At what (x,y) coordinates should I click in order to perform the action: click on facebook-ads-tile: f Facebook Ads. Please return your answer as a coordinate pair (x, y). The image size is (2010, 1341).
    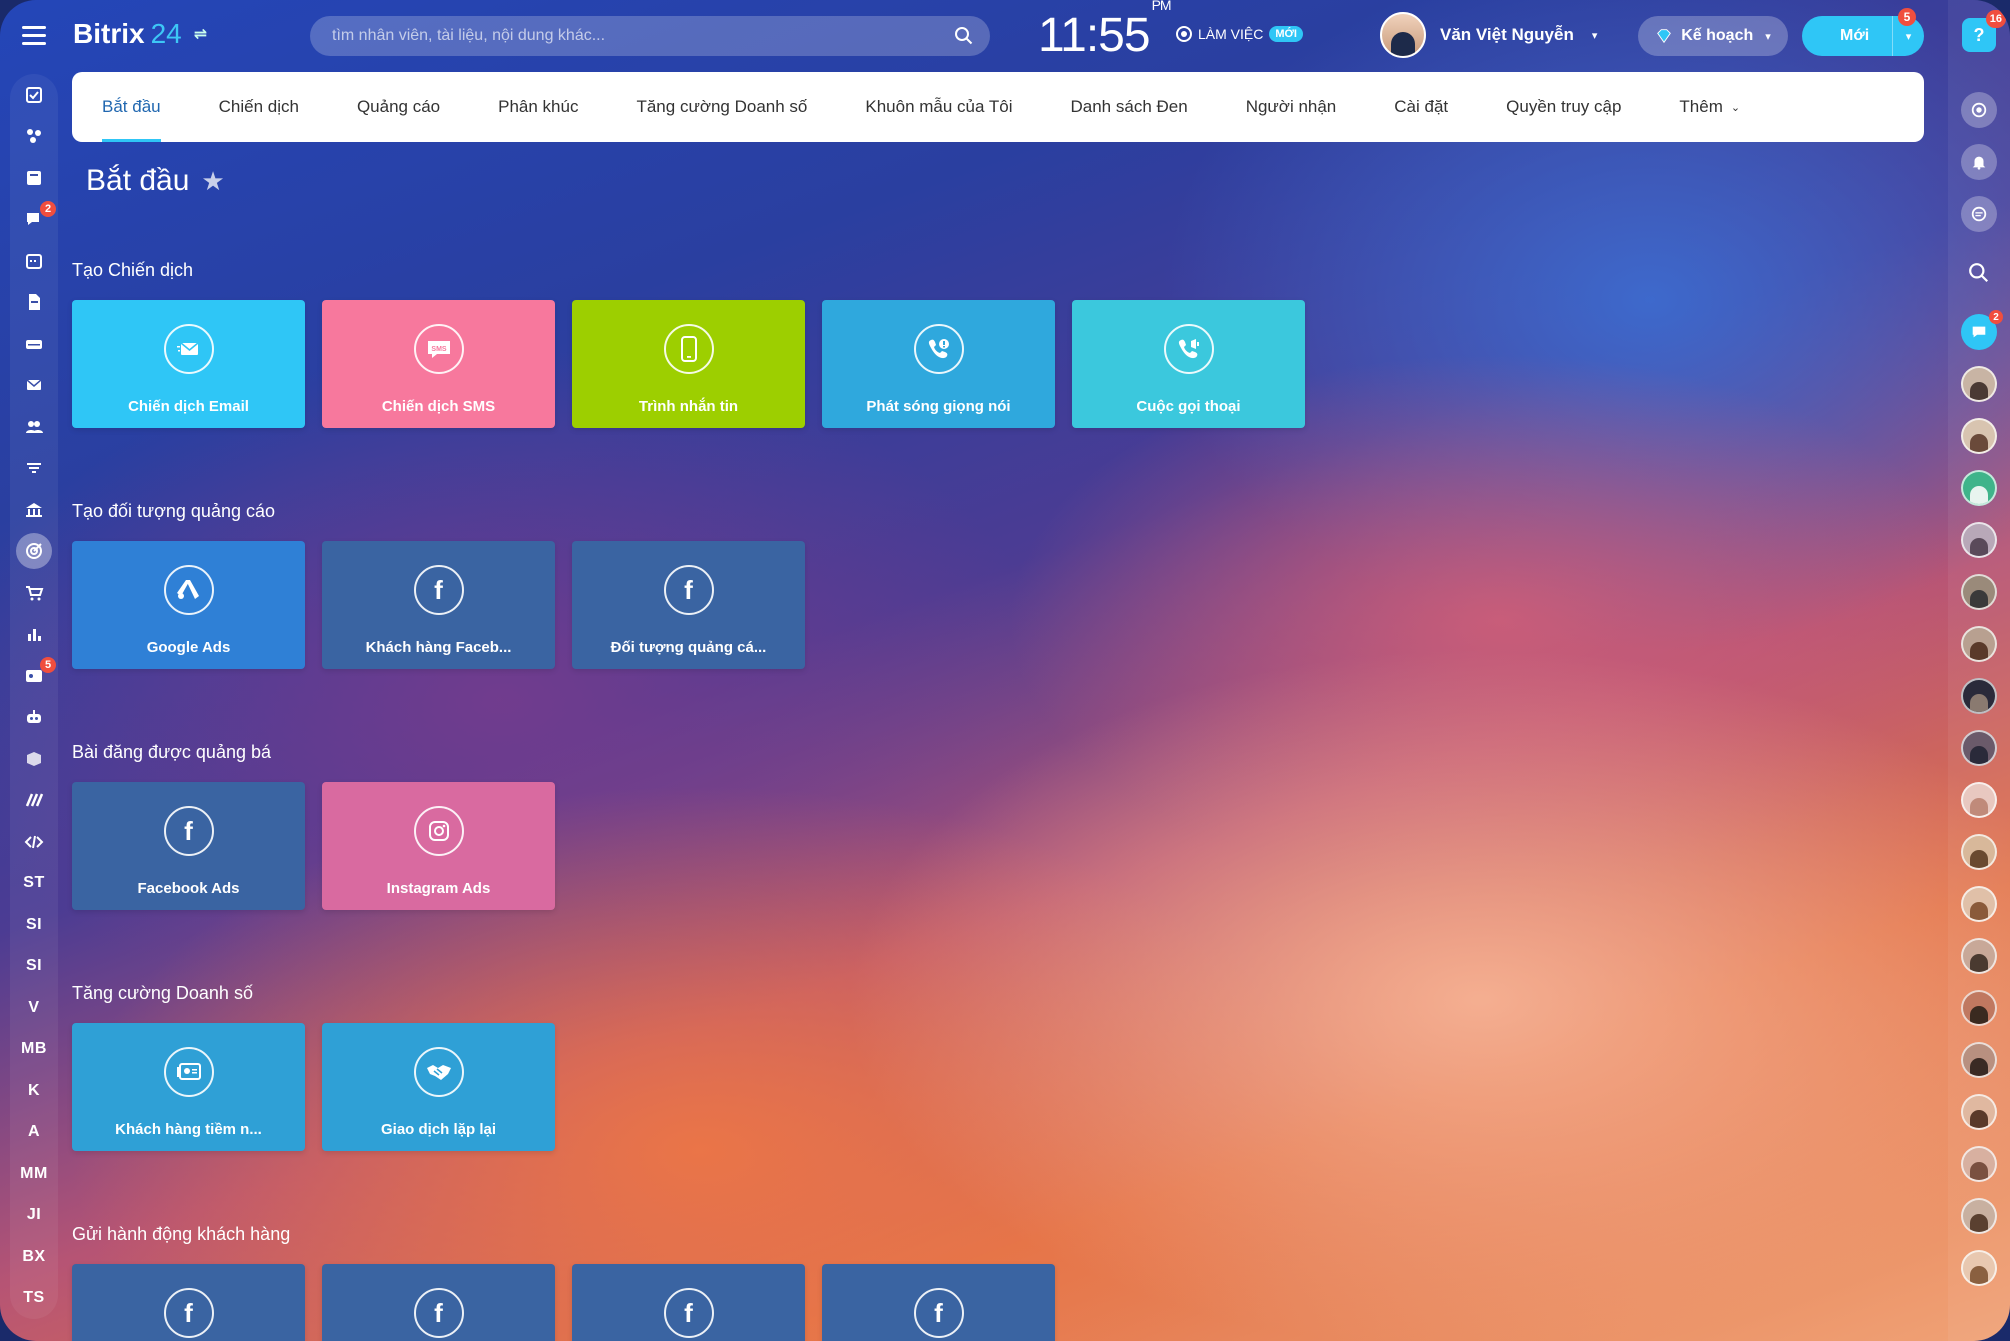
    Looking at the image, I should click on (188, 846).